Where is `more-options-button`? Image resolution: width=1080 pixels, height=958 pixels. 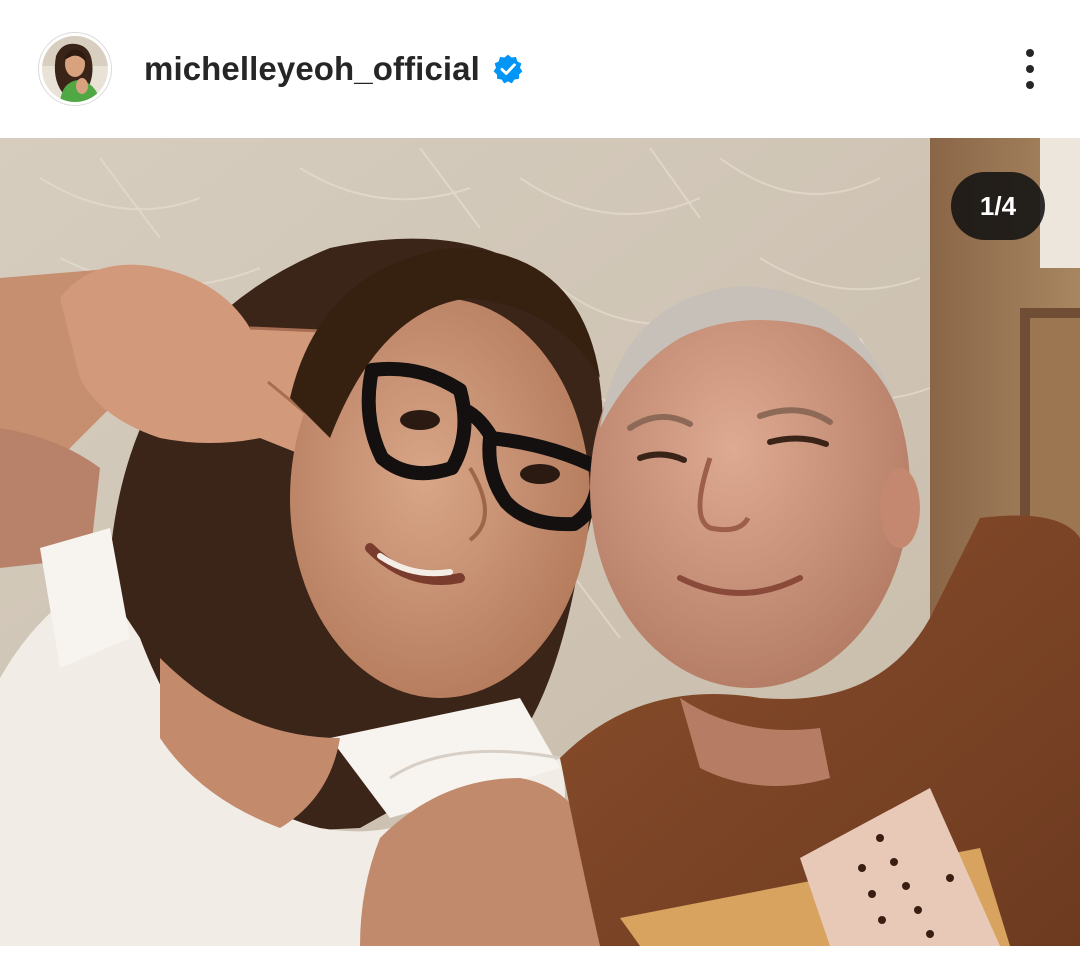
more-options-button is located at coordinates (1030, 69).